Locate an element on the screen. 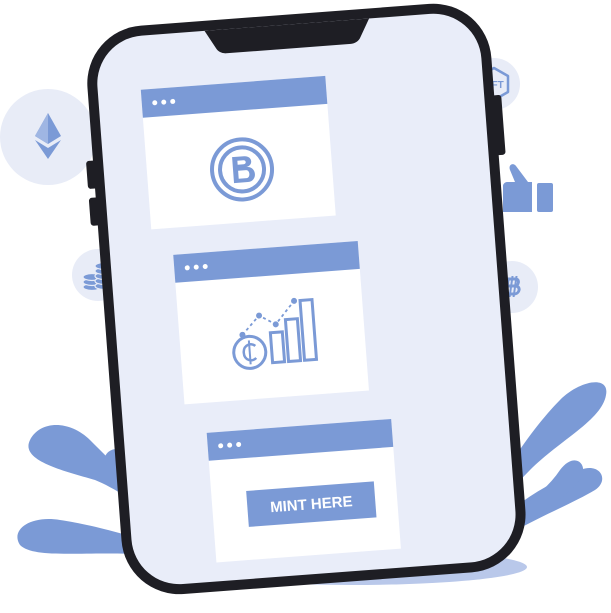  b-coin-logo-icon is located at coordinates (242, 169).